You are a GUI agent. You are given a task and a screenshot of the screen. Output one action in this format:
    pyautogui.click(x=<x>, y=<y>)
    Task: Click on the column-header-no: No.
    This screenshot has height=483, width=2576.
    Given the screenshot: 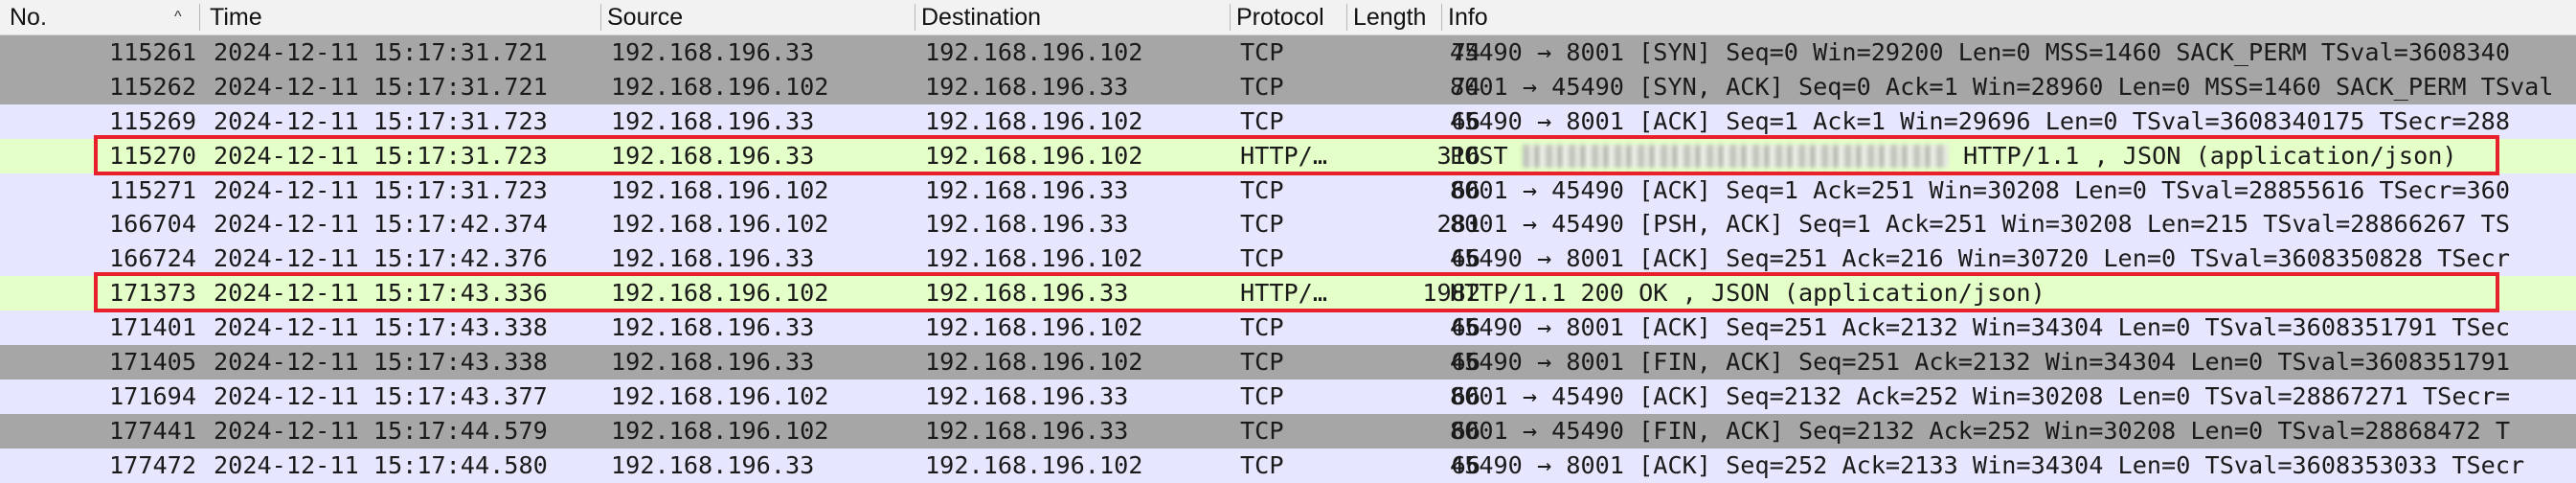 What is the action you would take?
    pyautogui.click(x=96, y=17)
    